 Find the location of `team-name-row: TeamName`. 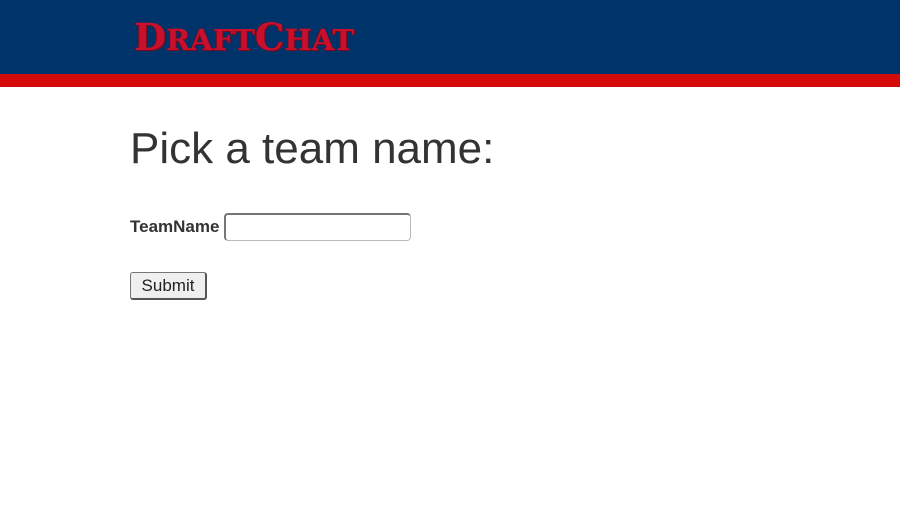

team-name-row: TeamName is located at coordinates (271, 227).